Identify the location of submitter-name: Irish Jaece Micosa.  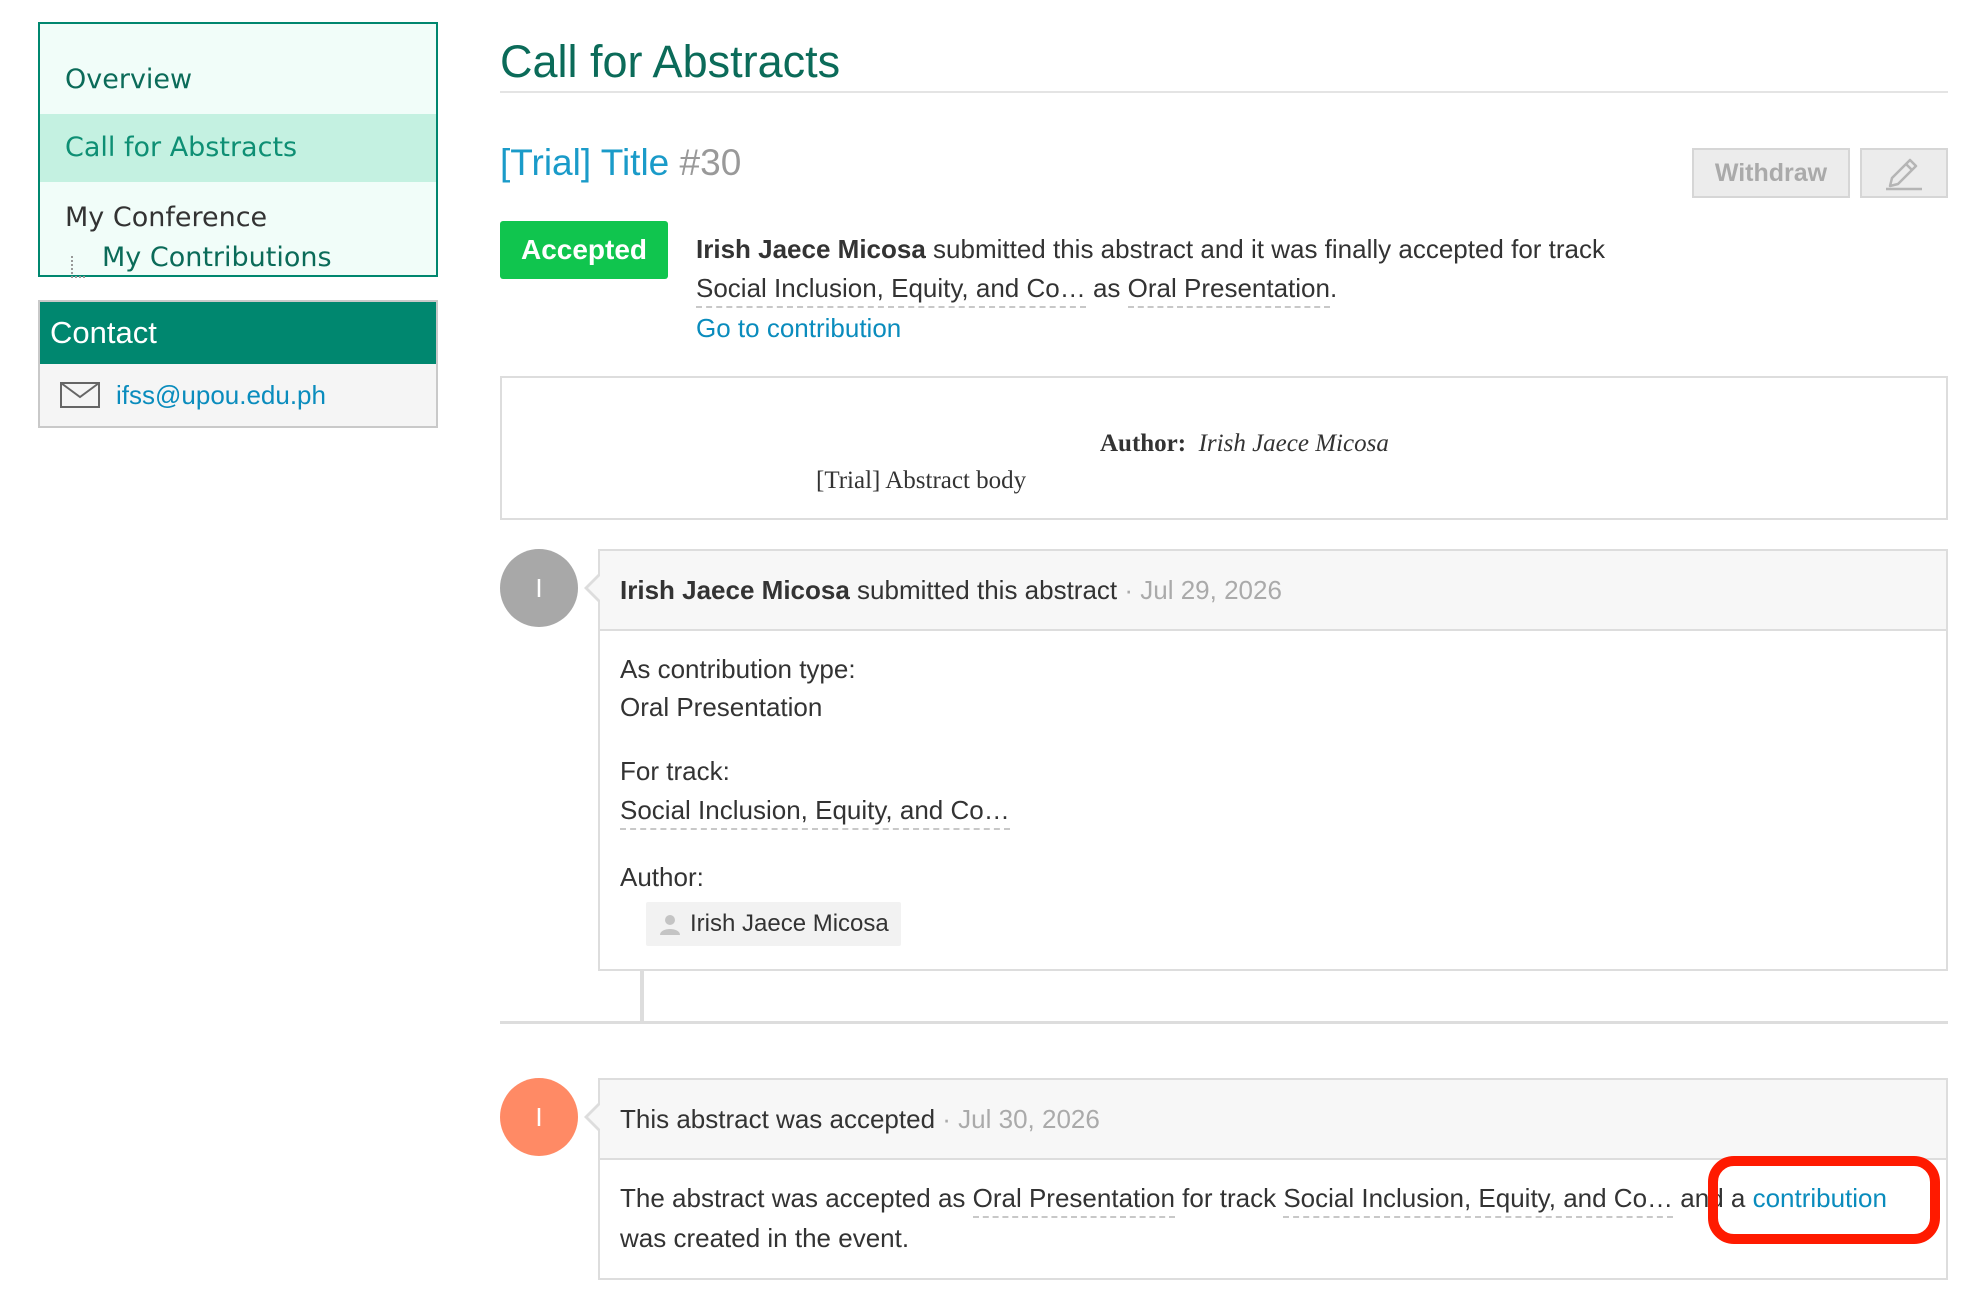
(811, 249).